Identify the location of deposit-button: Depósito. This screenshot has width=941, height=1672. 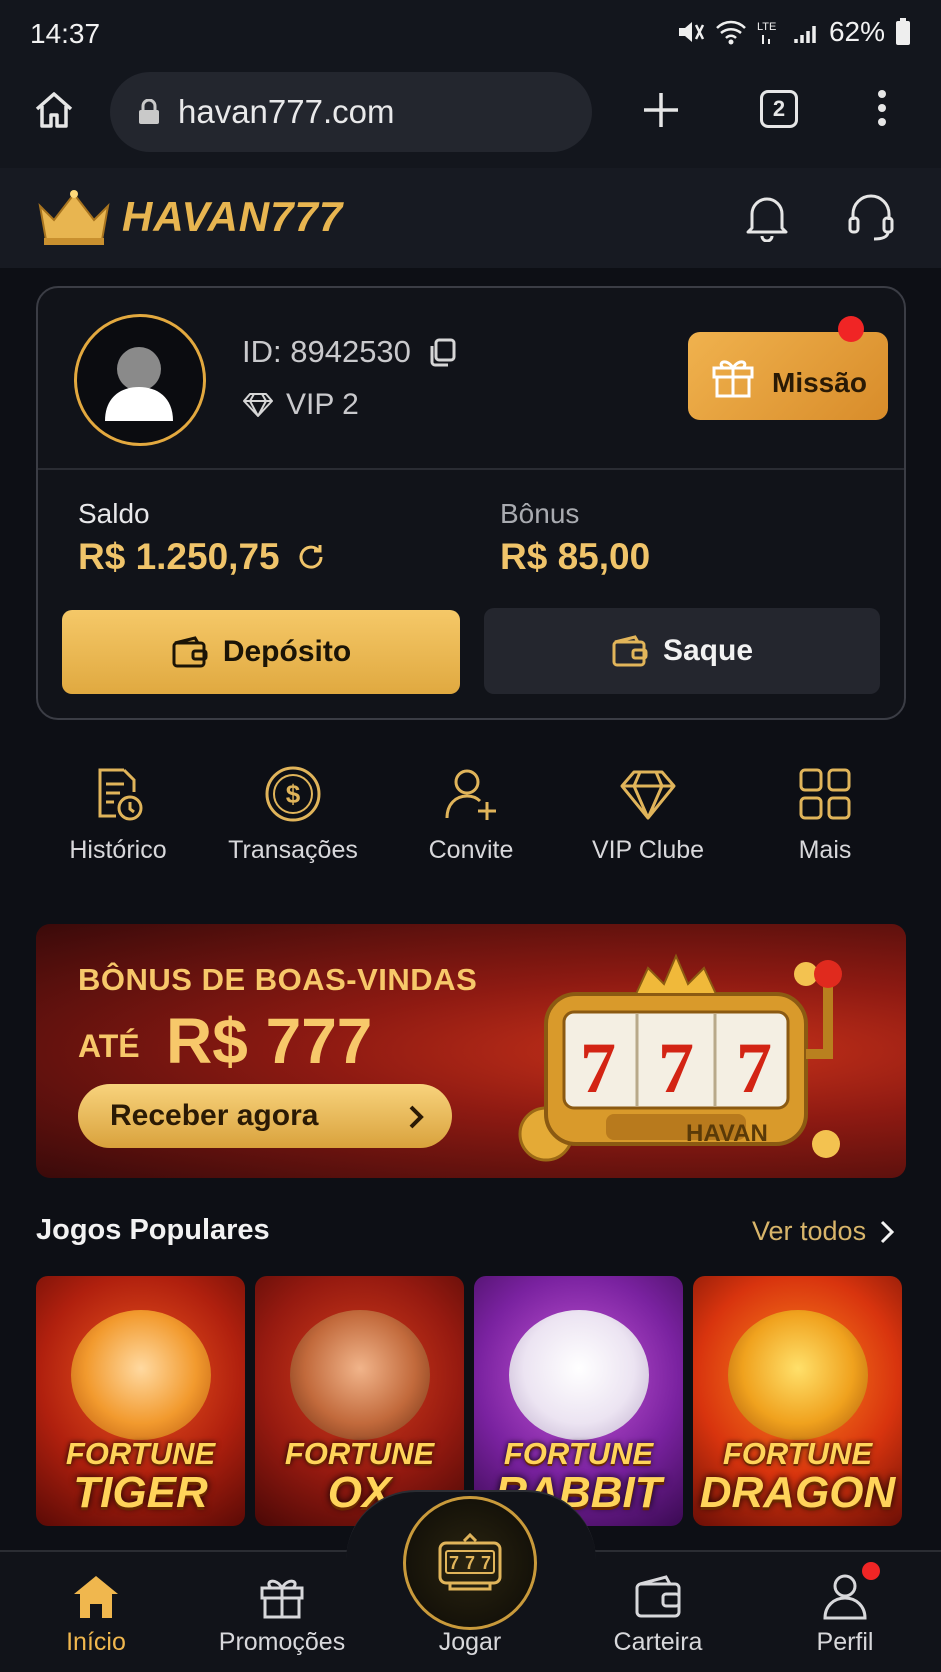
(261, 652).